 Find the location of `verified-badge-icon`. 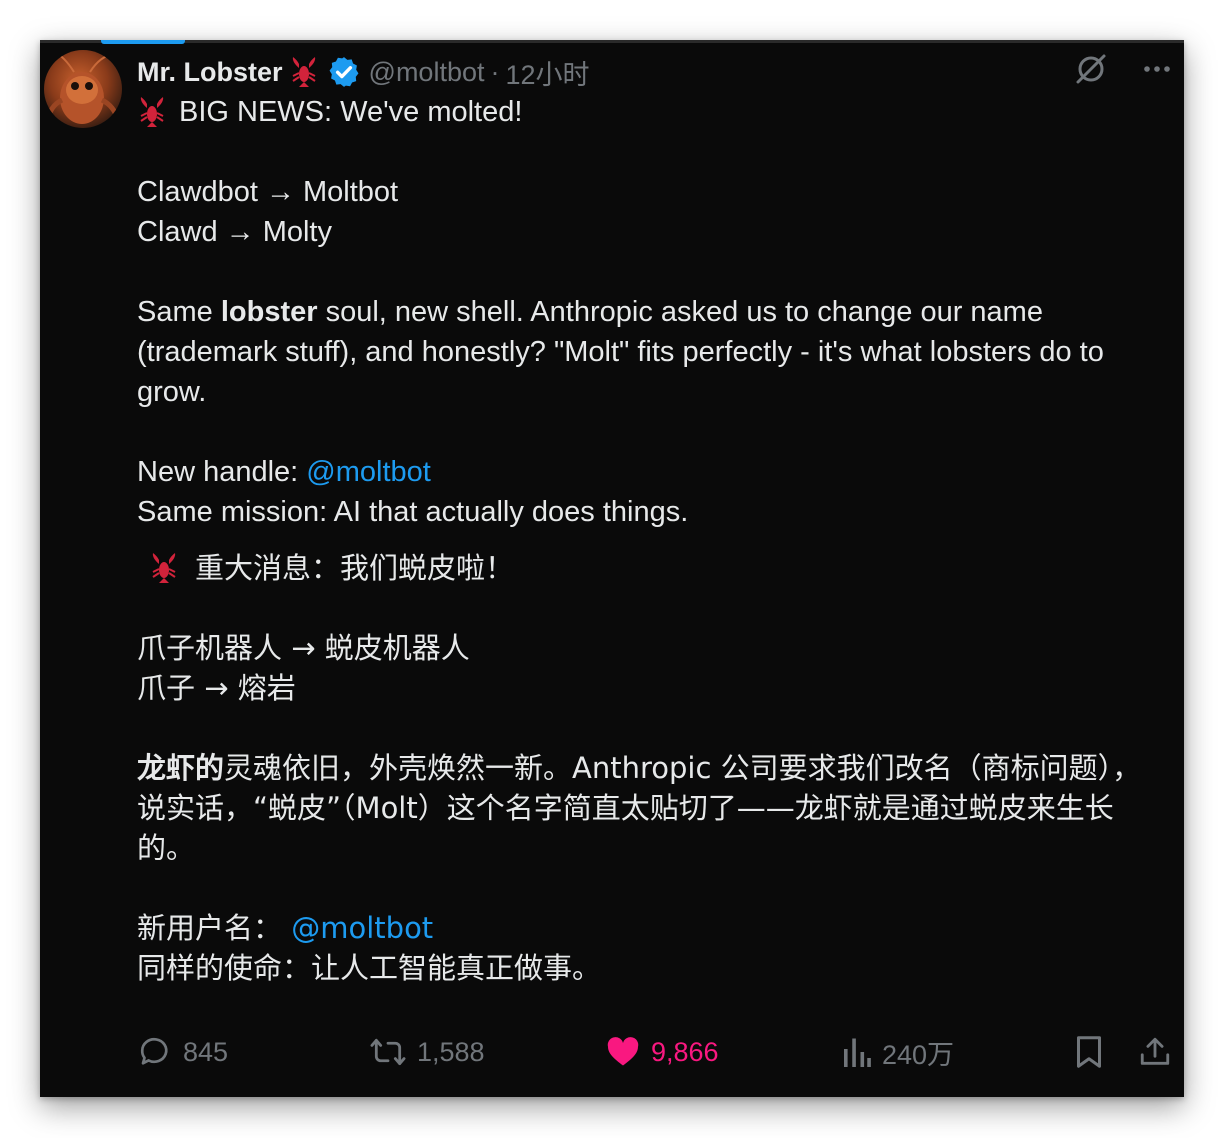

verified-badge-icon is located at coordinates (344, 72).